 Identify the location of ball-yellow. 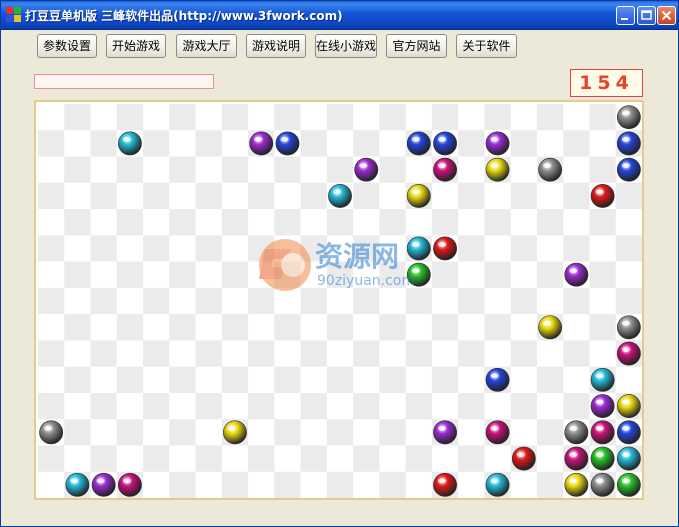
(550, 327).